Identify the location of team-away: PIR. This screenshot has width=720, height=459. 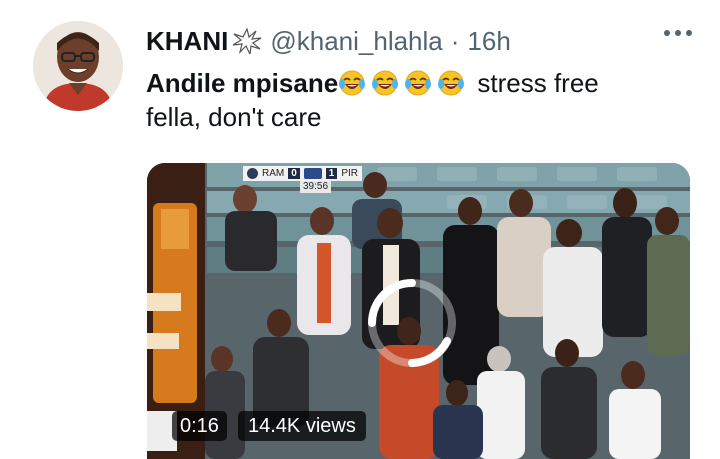
(350, 173).